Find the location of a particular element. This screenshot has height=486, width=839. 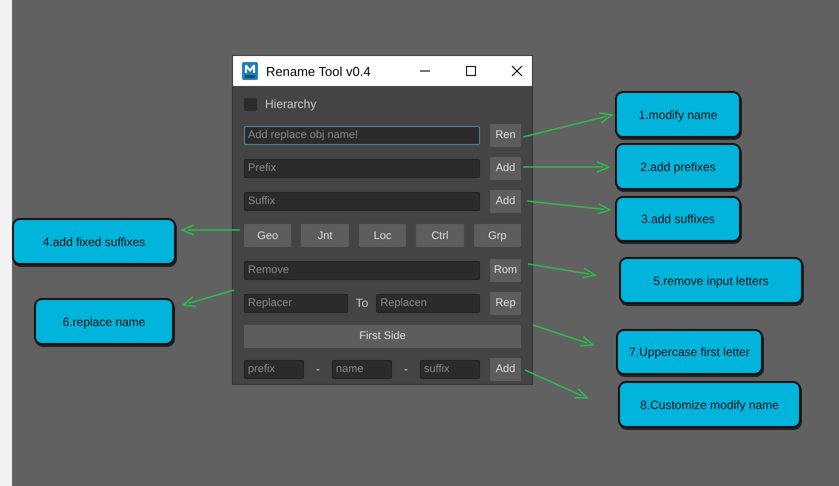

replace-to-field: Replacen is located at coordinates (428, 303).